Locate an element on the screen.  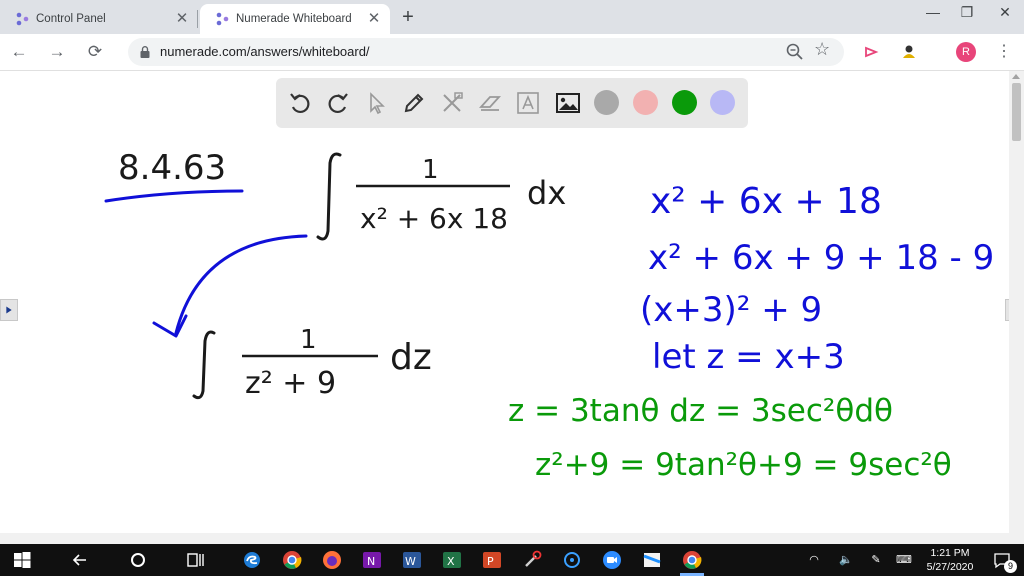
volume-icon: 🔈 is located at coordinates (846, 560).